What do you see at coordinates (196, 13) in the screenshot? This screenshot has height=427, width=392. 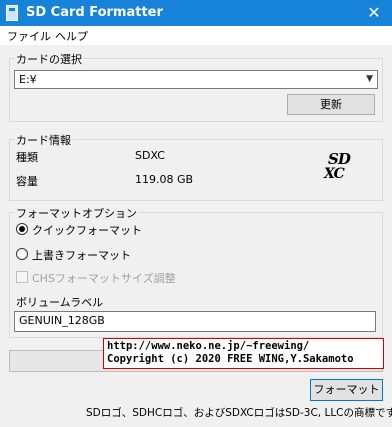 I see `title-bar: SD Card Formatter ✕` at bounding box center [196, 13].